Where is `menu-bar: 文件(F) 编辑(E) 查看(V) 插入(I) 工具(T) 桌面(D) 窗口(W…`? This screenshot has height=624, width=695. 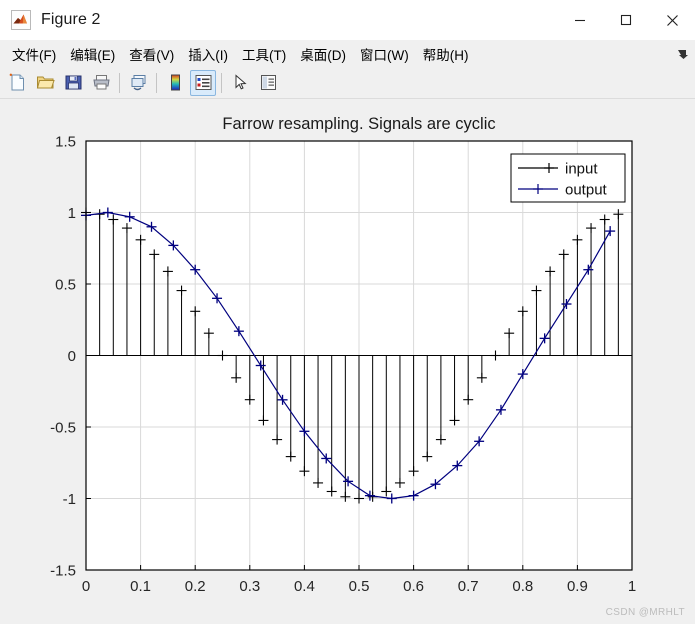 menu-bar: 文件(F) 编辑(E) 查看(V) 插入(I) 工具(T) 桌面(D) 窗口(W… is located at coordinates (347, 53).